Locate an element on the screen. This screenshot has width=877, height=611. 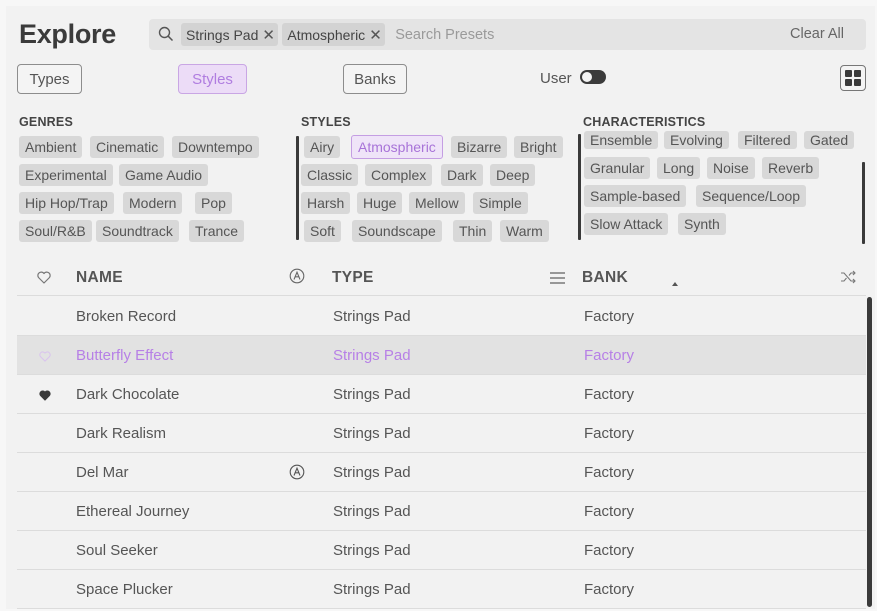
characteristic-tag: Long is located at coordinates (679, 168).